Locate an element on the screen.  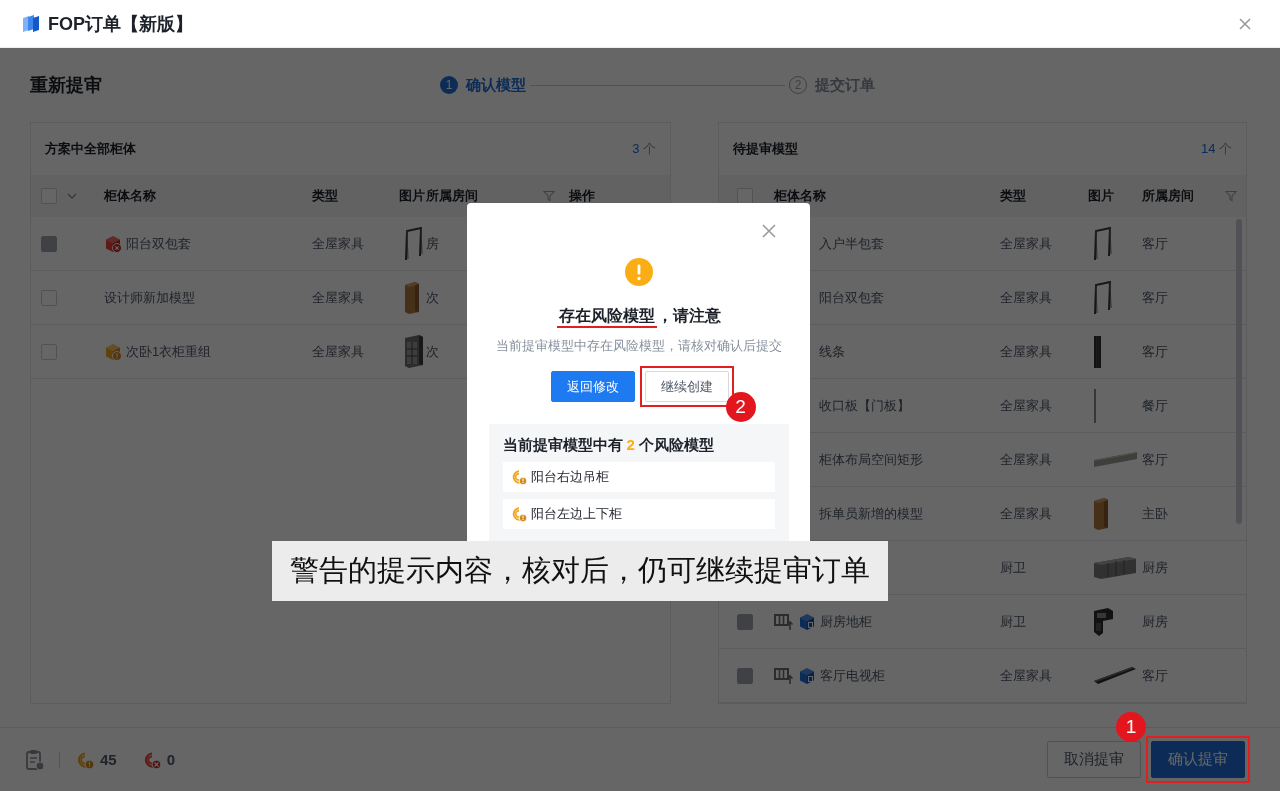
dialog-message: 当前提审模型中存在风险模型，请核对确认后提交 is located at coordinates (638, 346).